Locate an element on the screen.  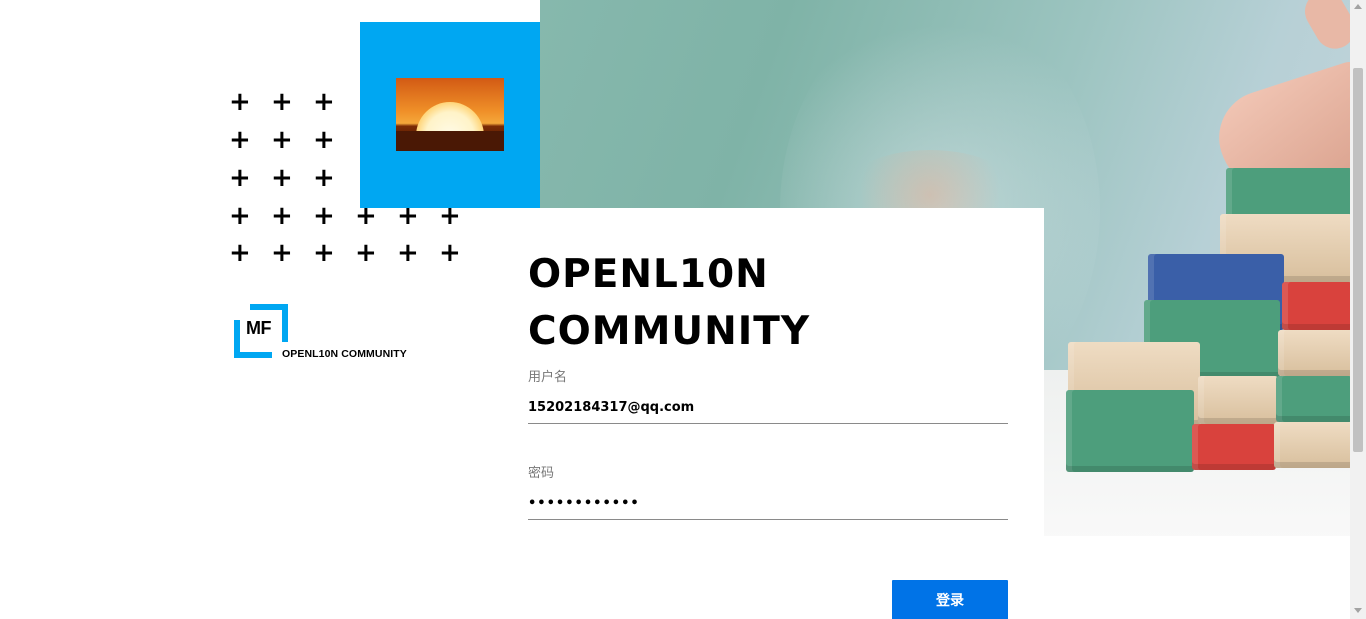
brand-logo: MF is located at coordinates (261, 331).